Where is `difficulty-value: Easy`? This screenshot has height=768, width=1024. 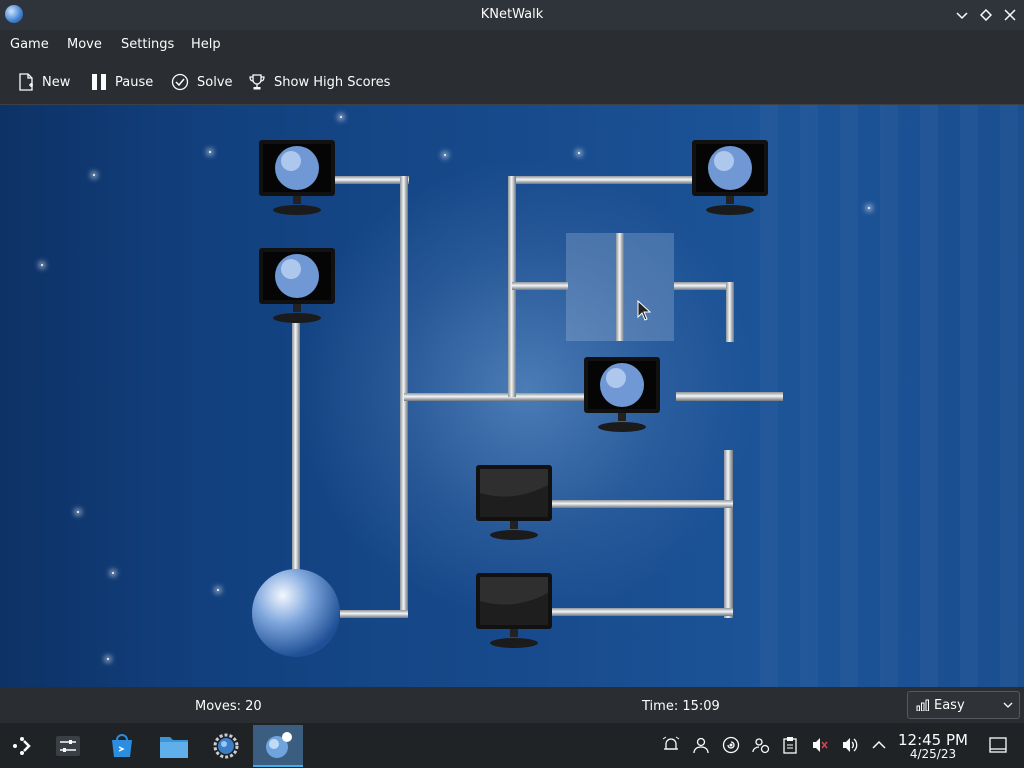 difficulty-value: Easy is located at coordinates (949, 705).